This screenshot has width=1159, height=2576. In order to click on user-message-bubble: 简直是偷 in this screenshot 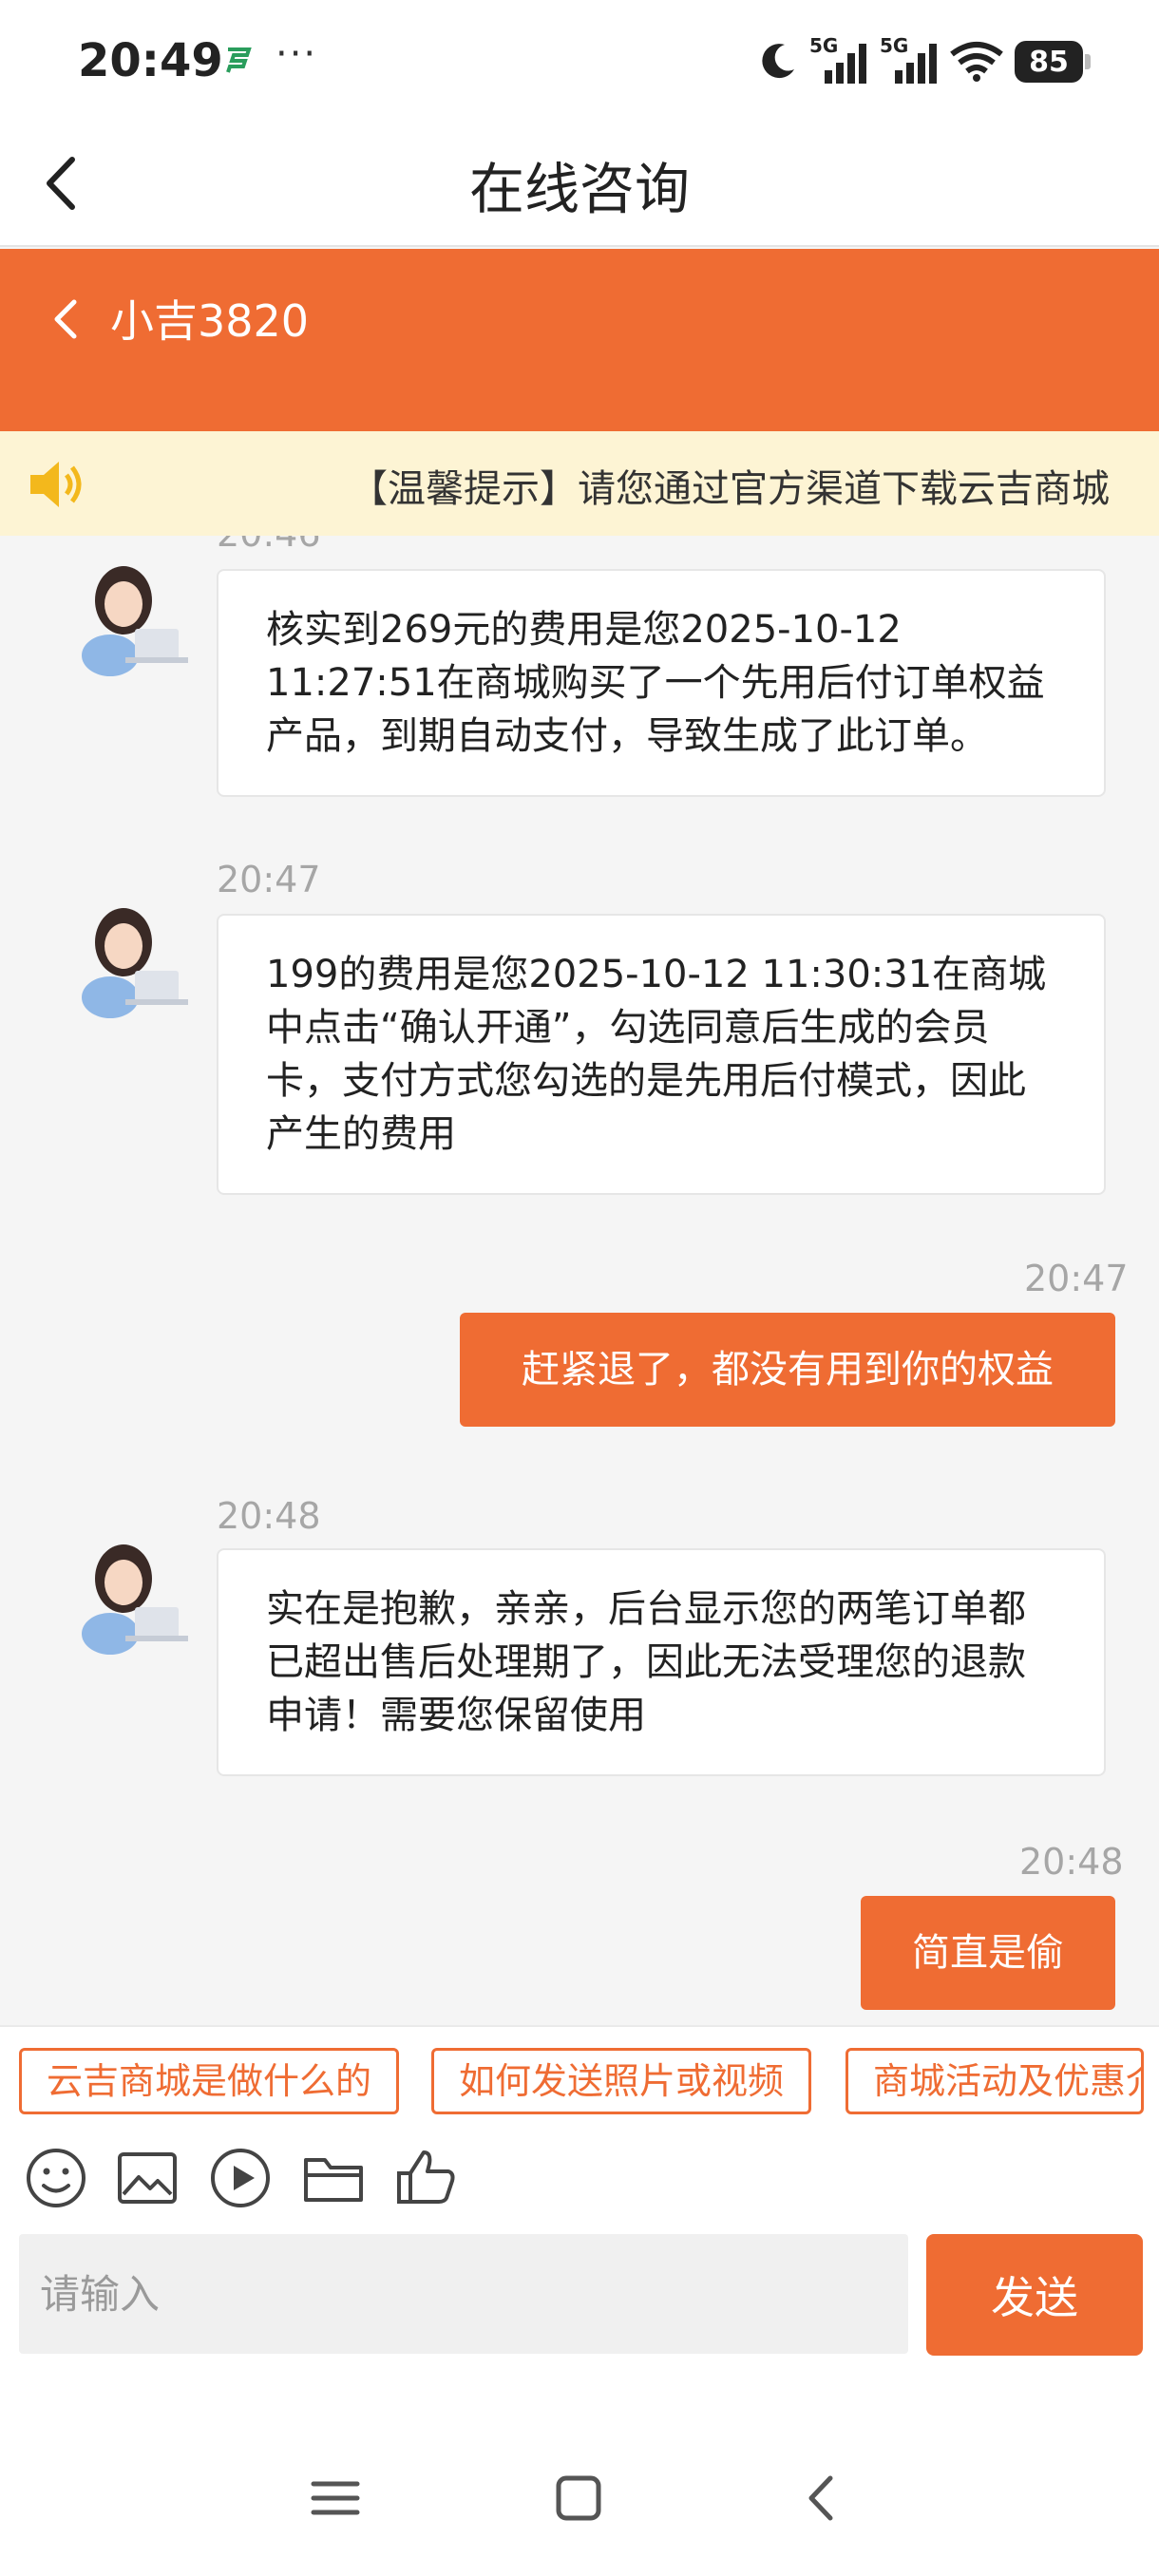, I will do `click(988, 1953)`.